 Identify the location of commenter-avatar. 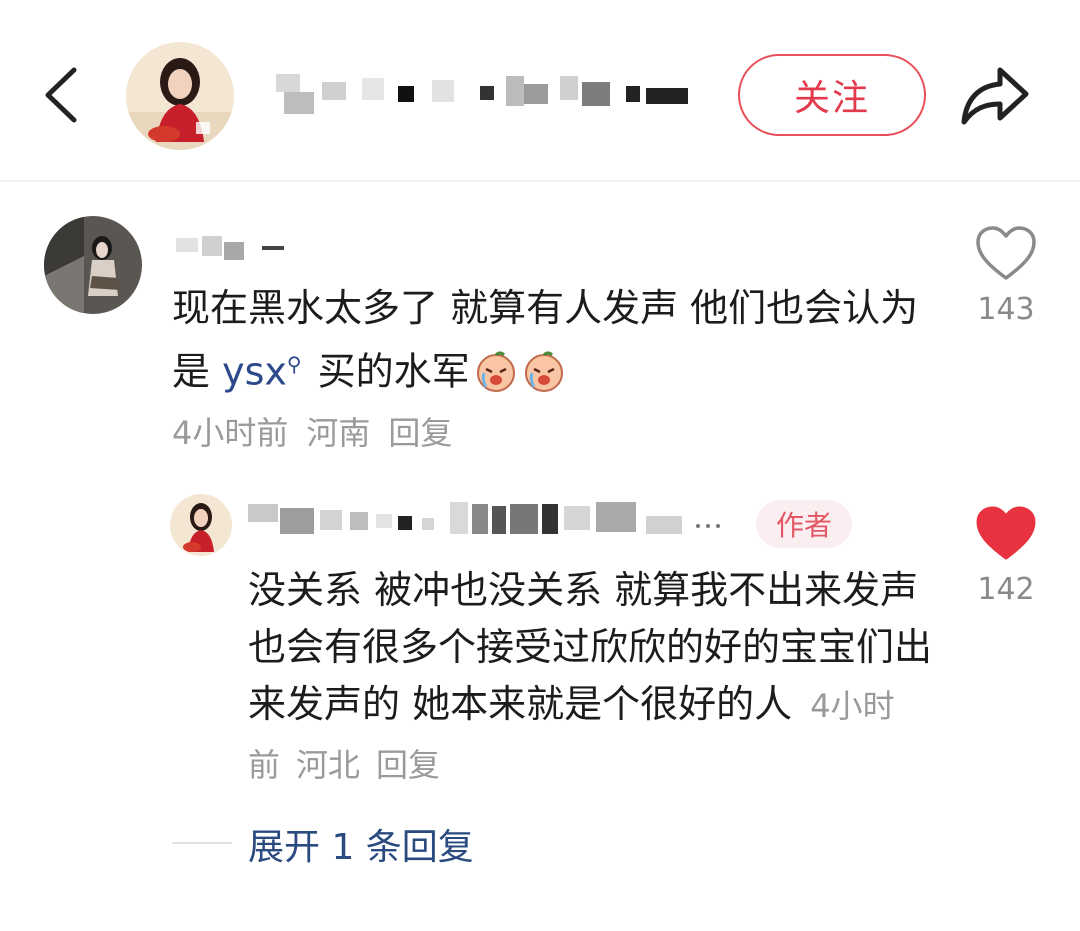
(93, 265).